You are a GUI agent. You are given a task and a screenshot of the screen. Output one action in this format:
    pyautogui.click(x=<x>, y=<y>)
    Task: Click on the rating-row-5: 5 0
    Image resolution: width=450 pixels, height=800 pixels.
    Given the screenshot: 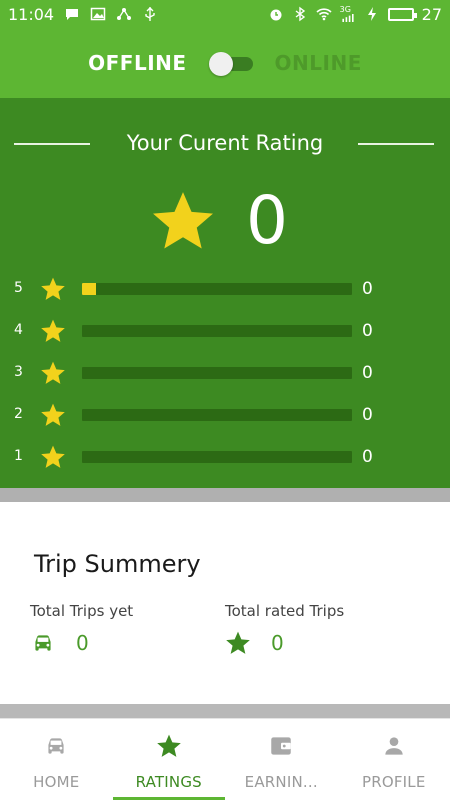 What is the action you would take?
    pyautogui.click(x=225, y=289)
    